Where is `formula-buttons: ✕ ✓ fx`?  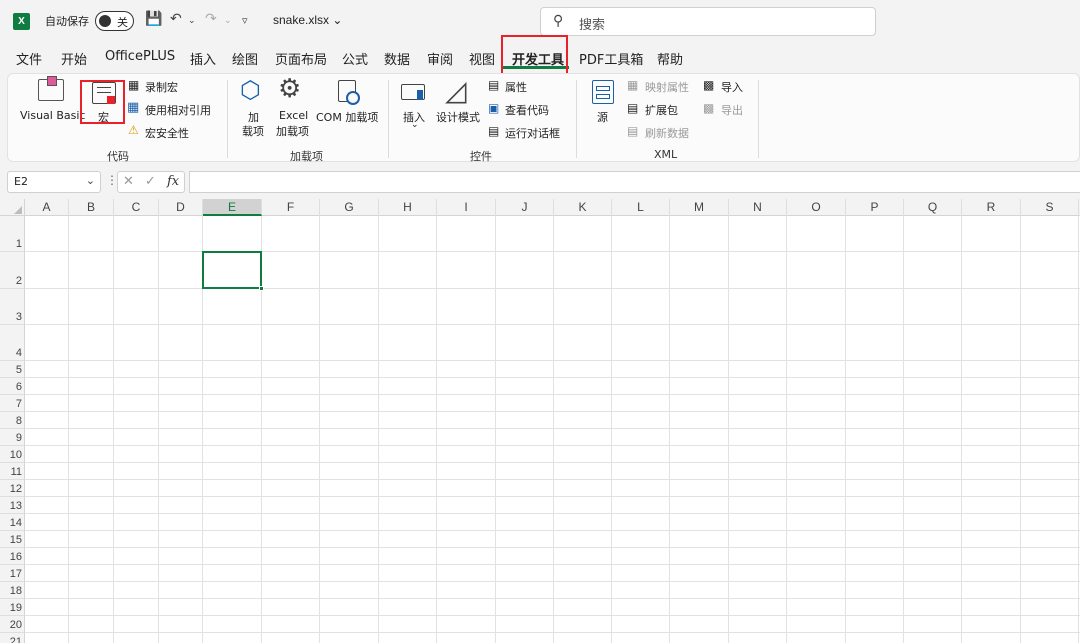
formula-buttons: ✕ ✓ fx is located at coordinates (151, 182).